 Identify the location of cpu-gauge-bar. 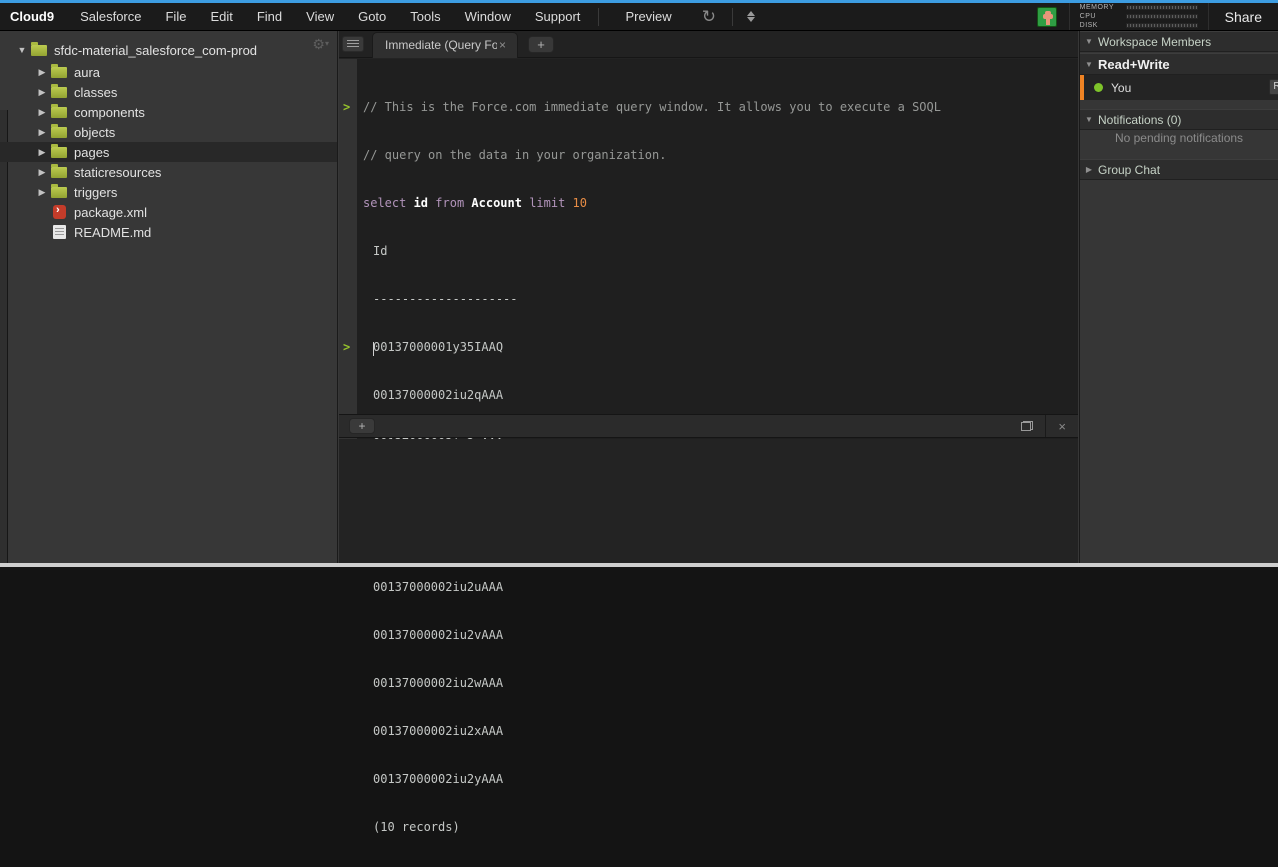
(1161, 16).